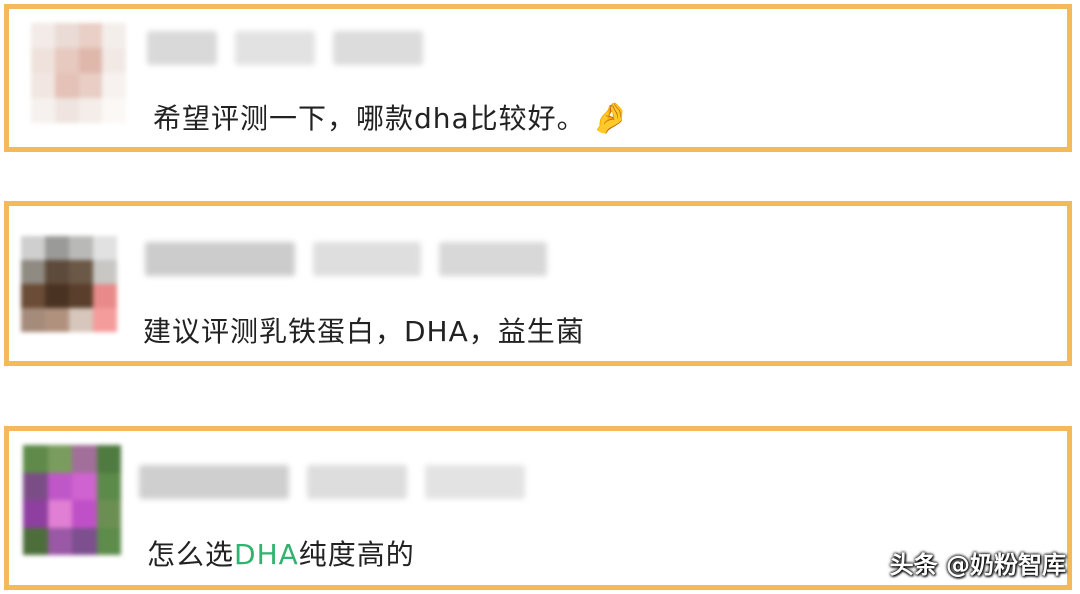  Describe the element at coordinates (191, 554) in the screenshot. I see `comment-body-pre: 怎么选` at that location.